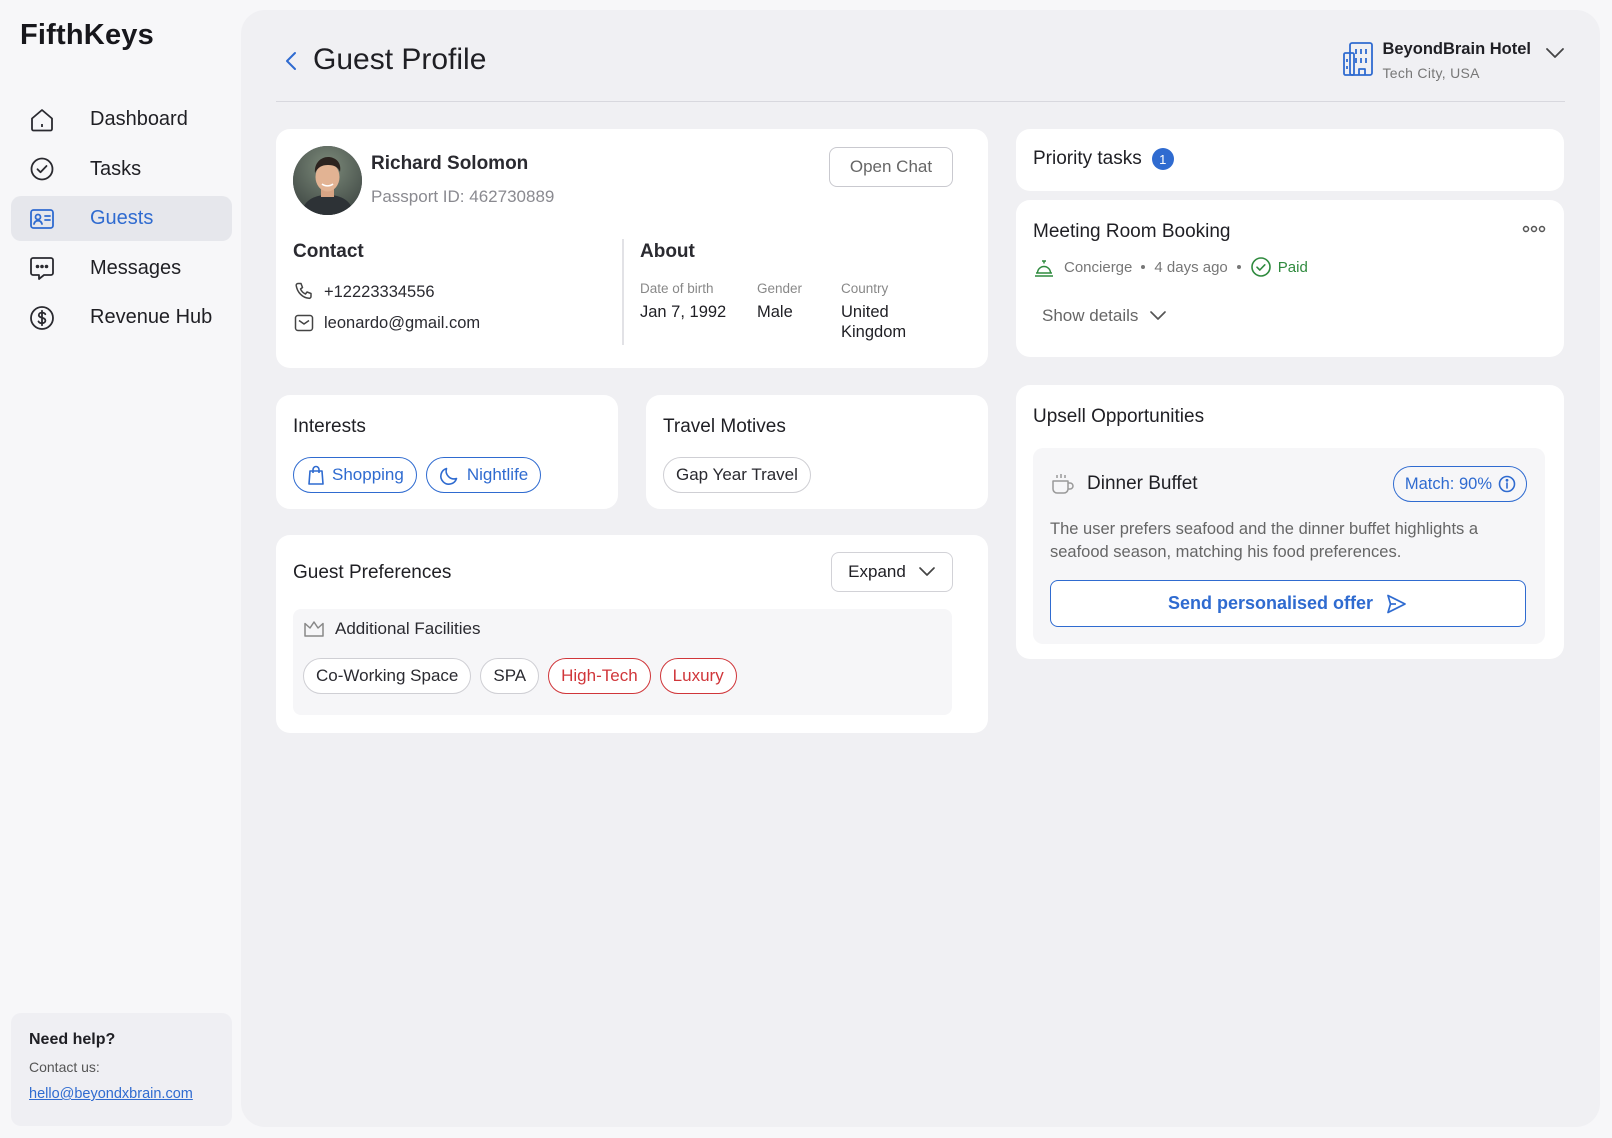  I want to click on preference-tags: Co-Working Space SPA High-Tech Luxury, so click(524, 676).